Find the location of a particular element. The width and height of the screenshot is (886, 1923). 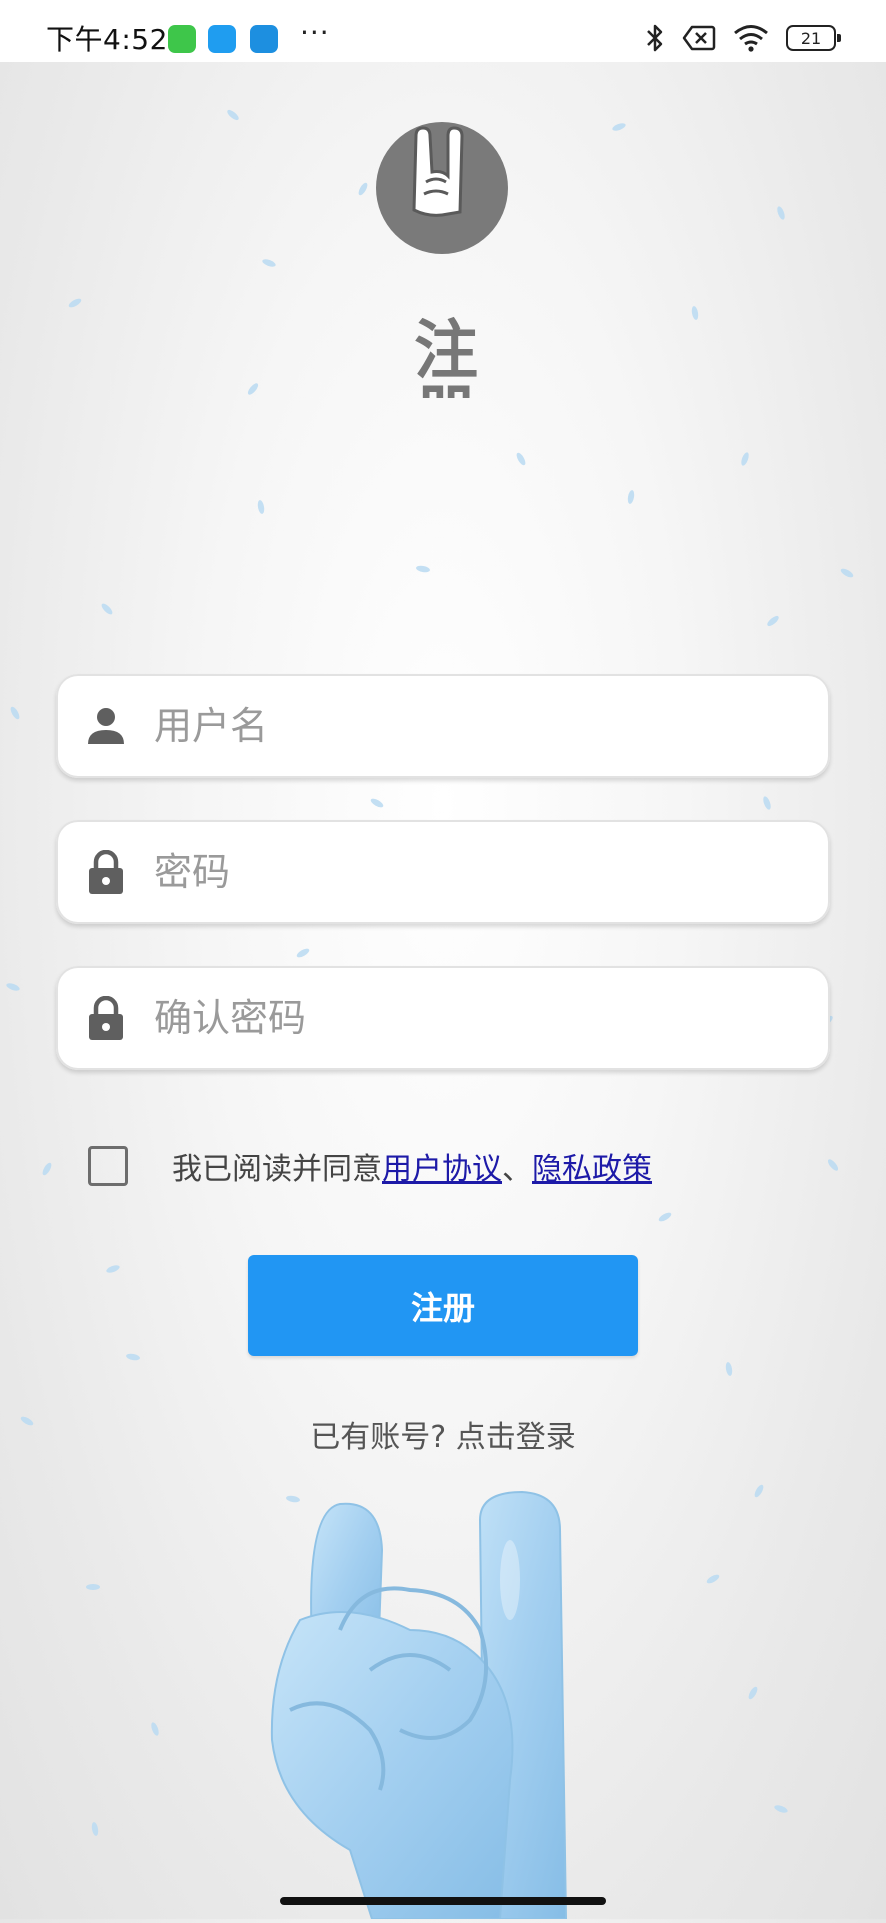

status-icons: 21 is located at coordinates (742, 38).